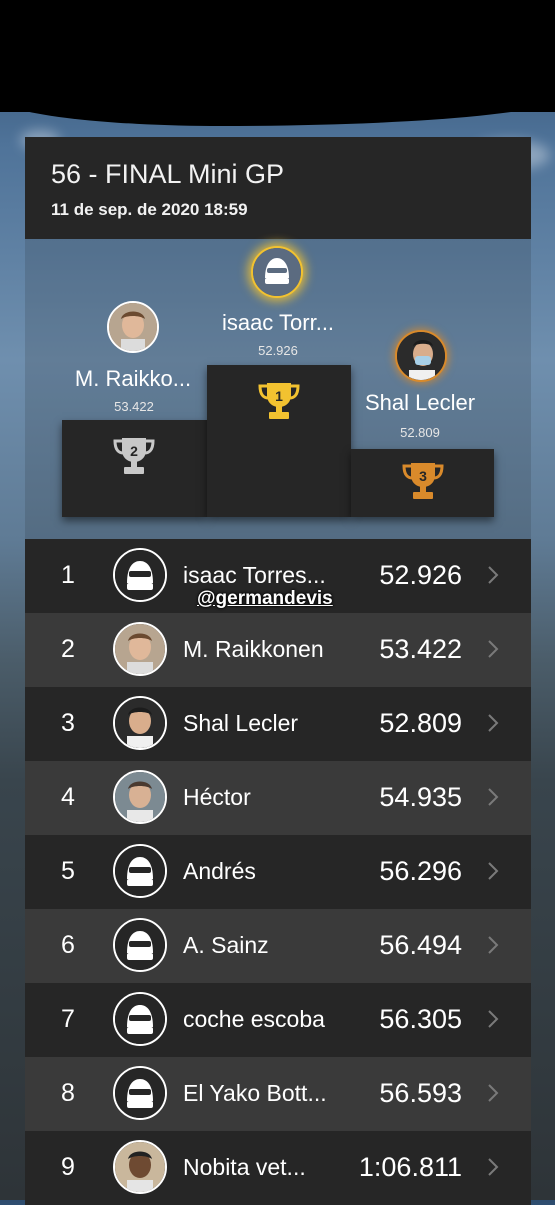 The width and height of the screenshot is (555, 1205). I want to click on result-row: 9 Nobita vet... 1:06.811, so click(278, 1168).